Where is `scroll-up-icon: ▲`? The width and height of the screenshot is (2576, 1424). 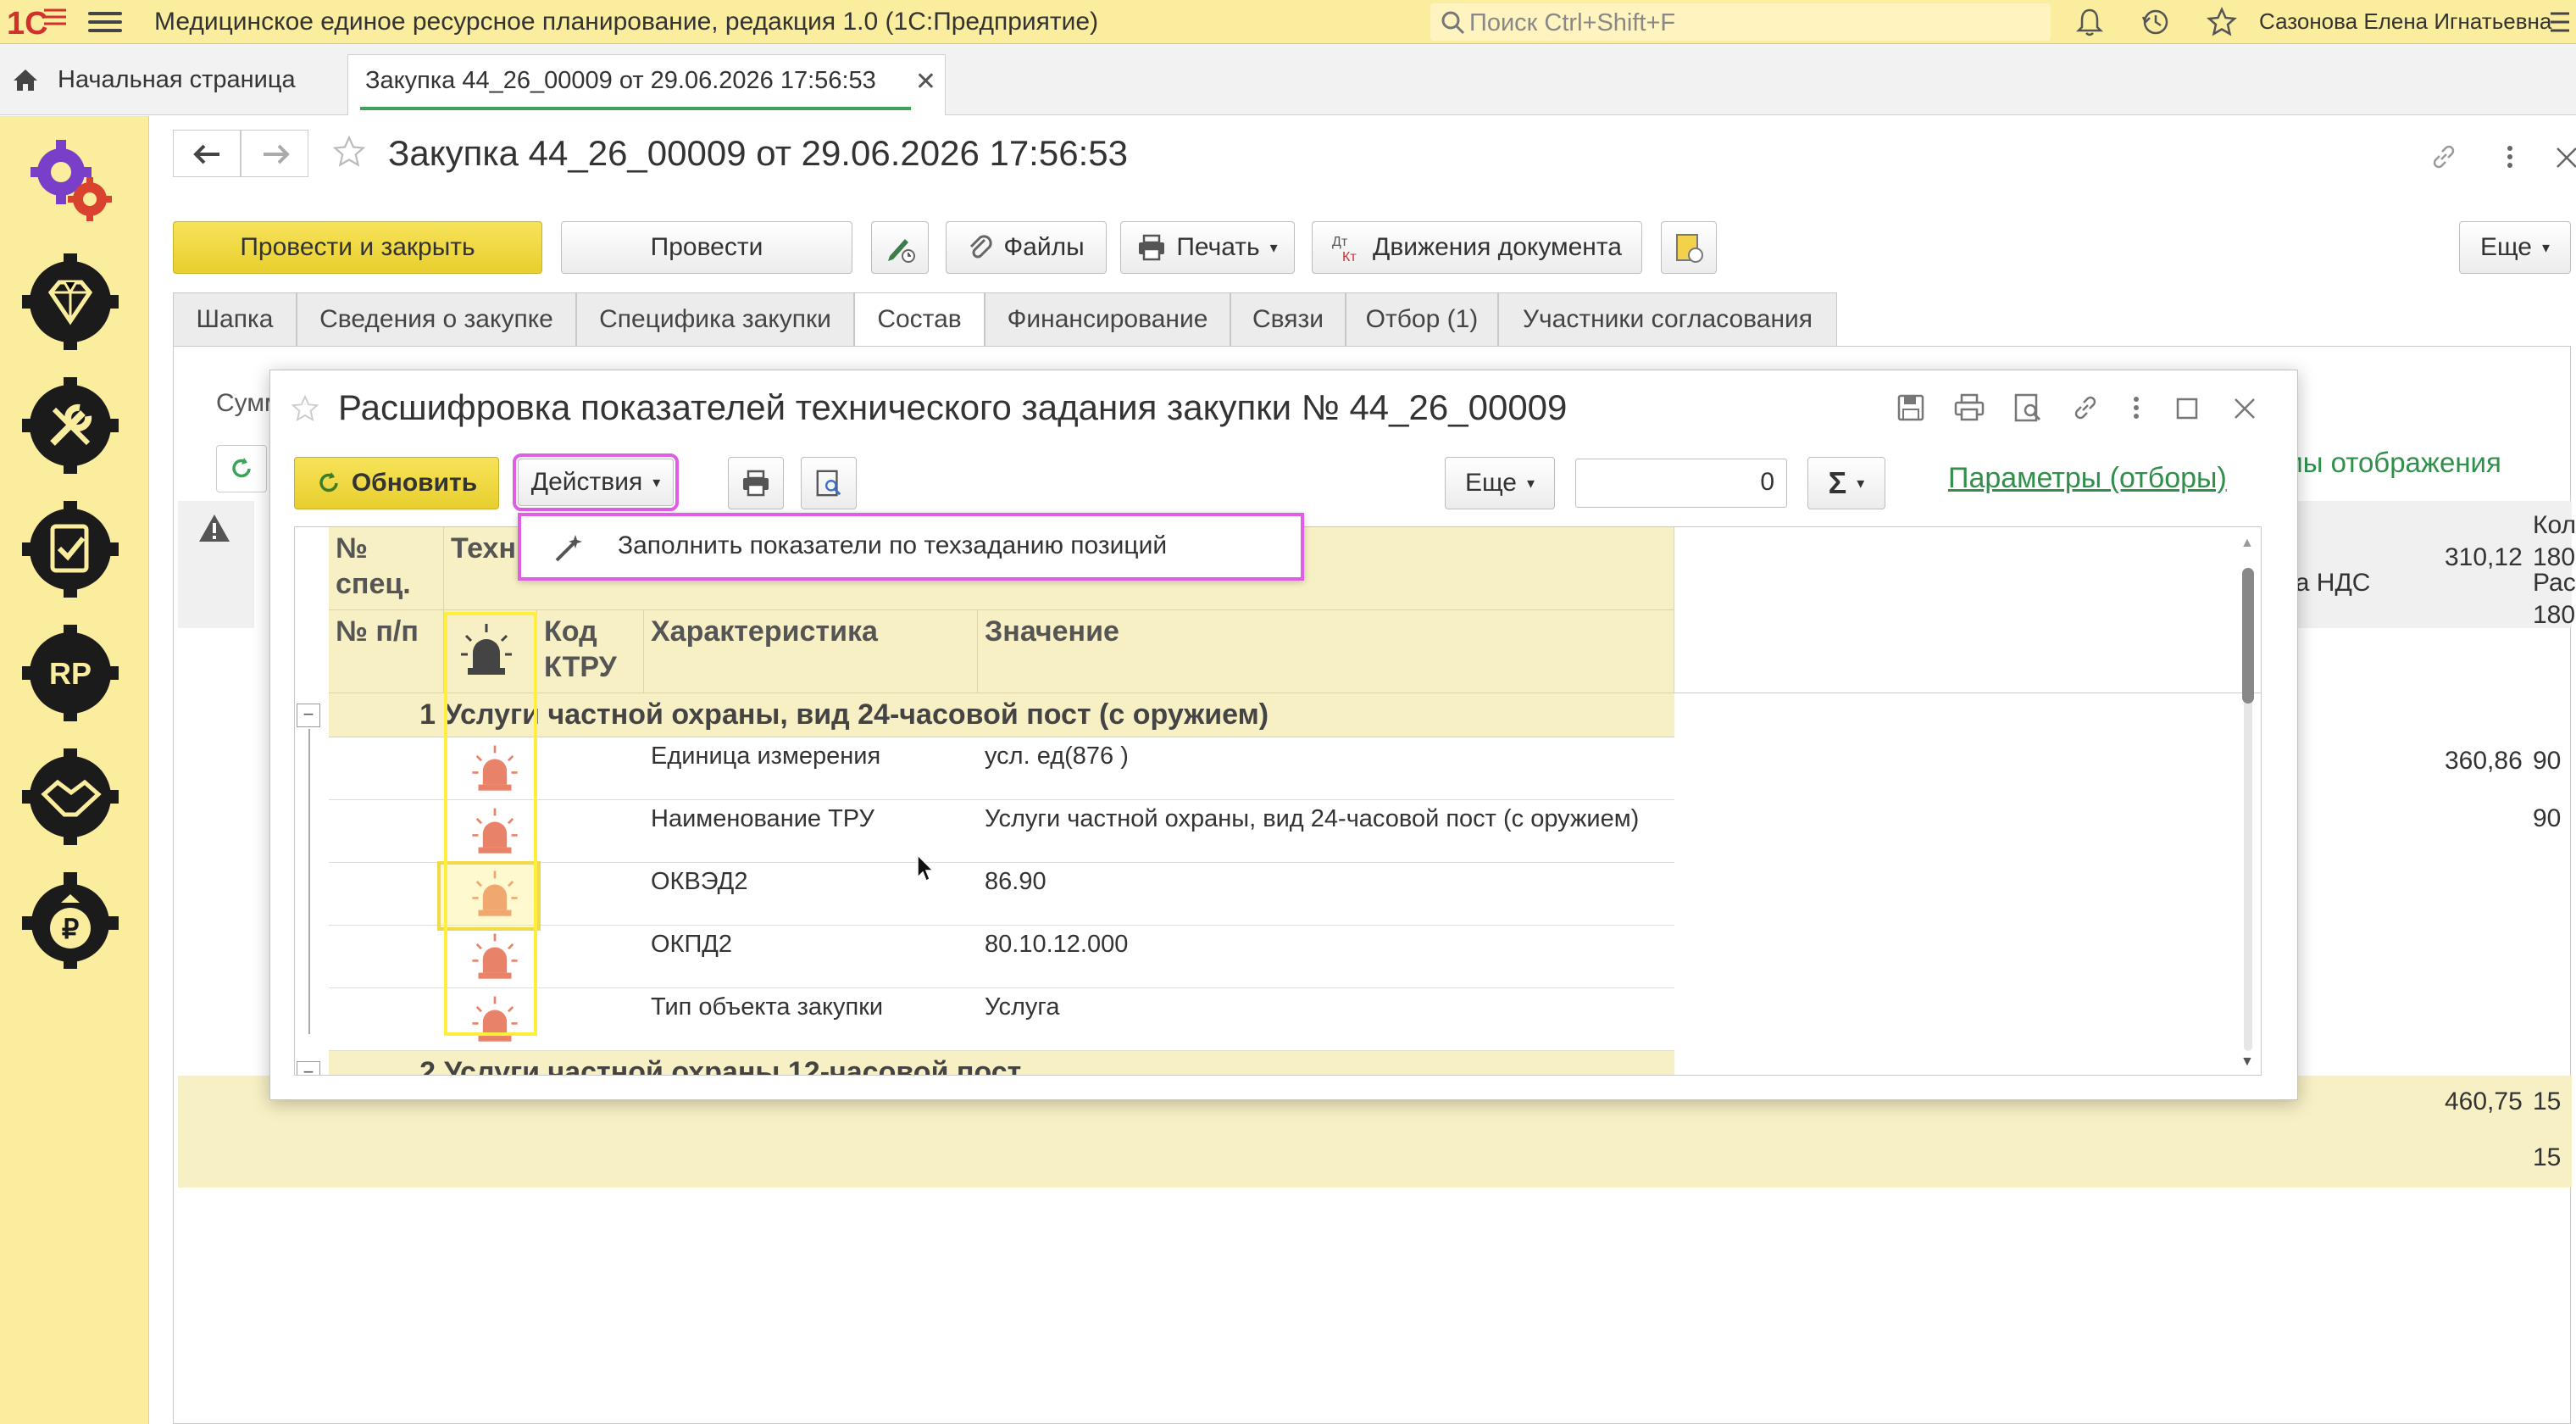 scroll-up-icon: ▲ is located at coordinates (2247, 543).